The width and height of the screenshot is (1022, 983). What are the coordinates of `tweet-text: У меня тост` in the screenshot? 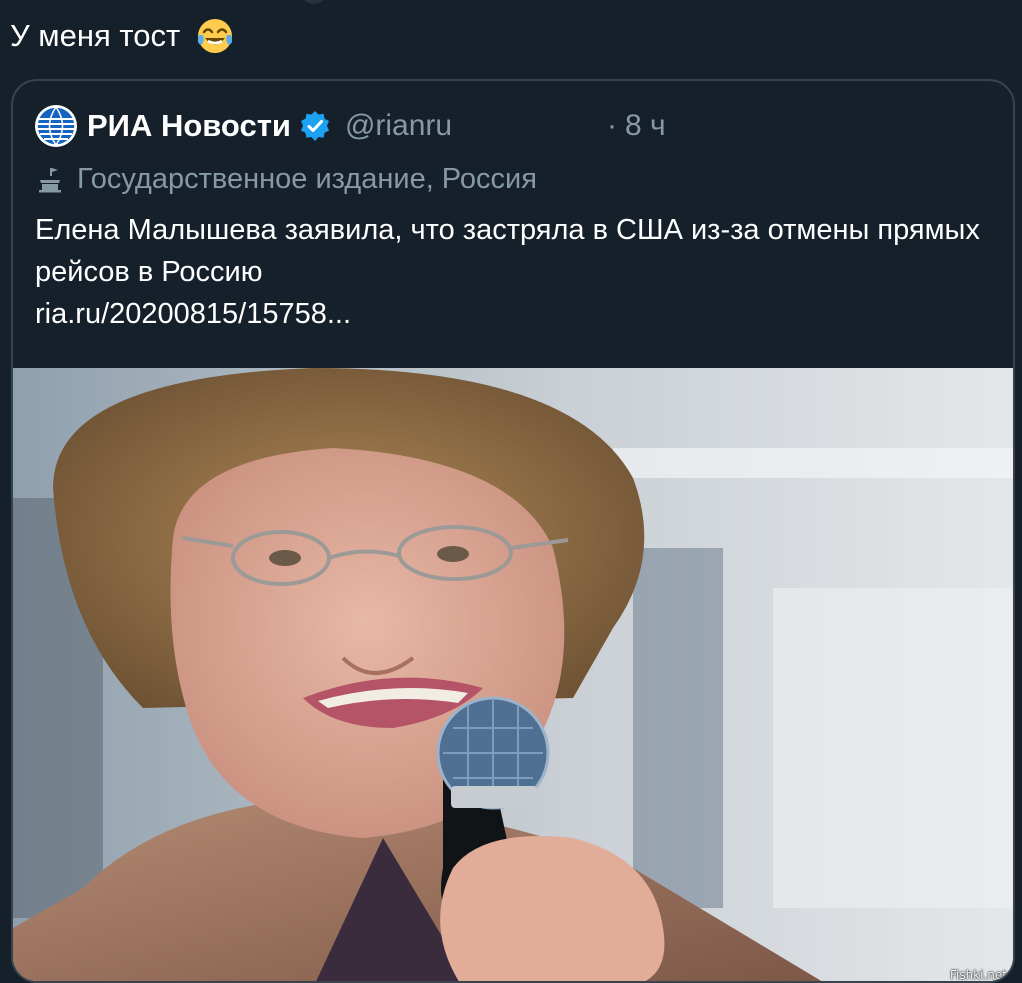 It's located at (122, 36).